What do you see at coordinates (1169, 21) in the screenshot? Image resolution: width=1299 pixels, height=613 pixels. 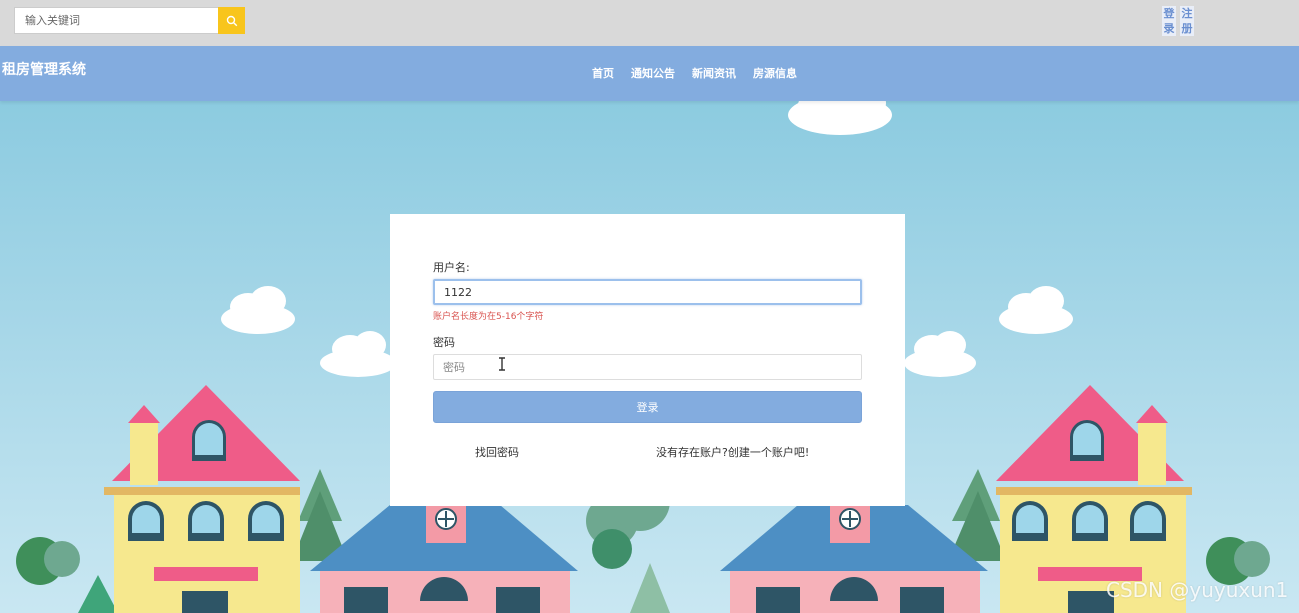 I see `login-link: 登录` at bounding box center [1169, 21].